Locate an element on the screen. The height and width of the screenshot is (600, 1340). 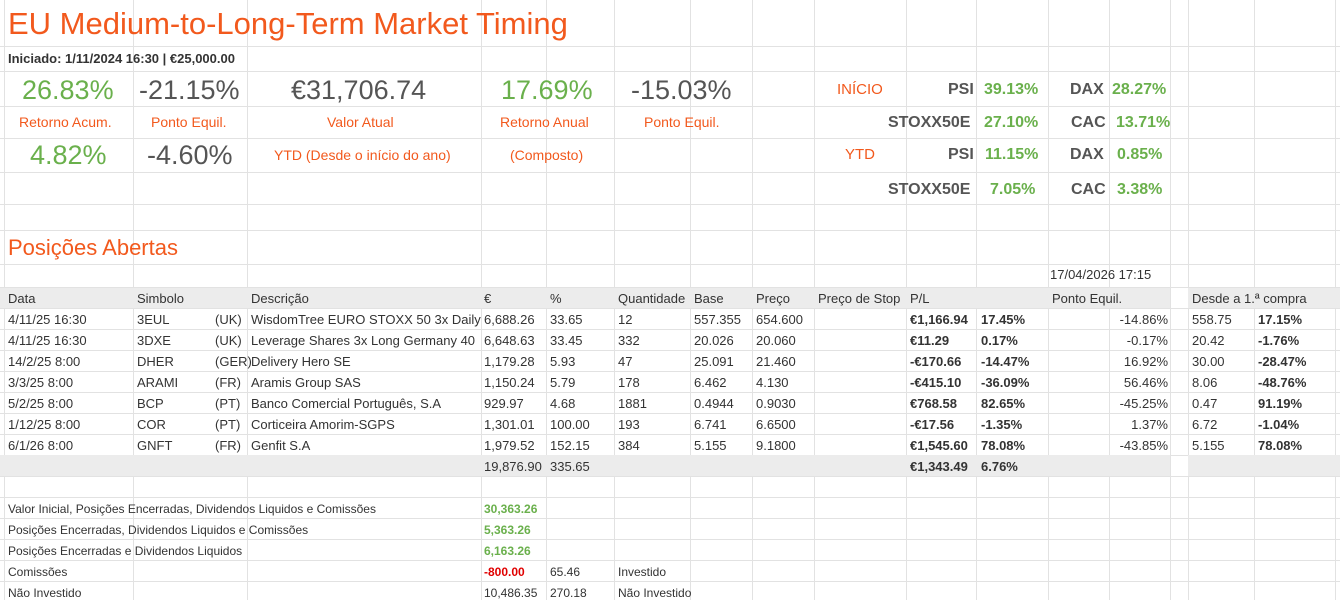
cell-quantidade: 384 is located at coordinates (629, 445).